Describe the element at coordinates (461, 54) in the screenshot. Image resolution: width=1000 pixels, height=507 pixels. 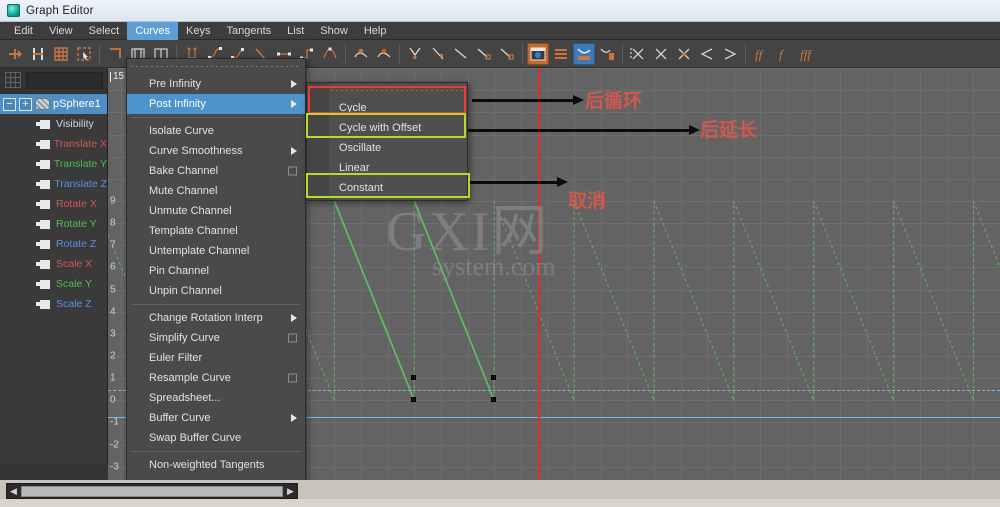
I see `free-tangent-weight-icon` at that location.